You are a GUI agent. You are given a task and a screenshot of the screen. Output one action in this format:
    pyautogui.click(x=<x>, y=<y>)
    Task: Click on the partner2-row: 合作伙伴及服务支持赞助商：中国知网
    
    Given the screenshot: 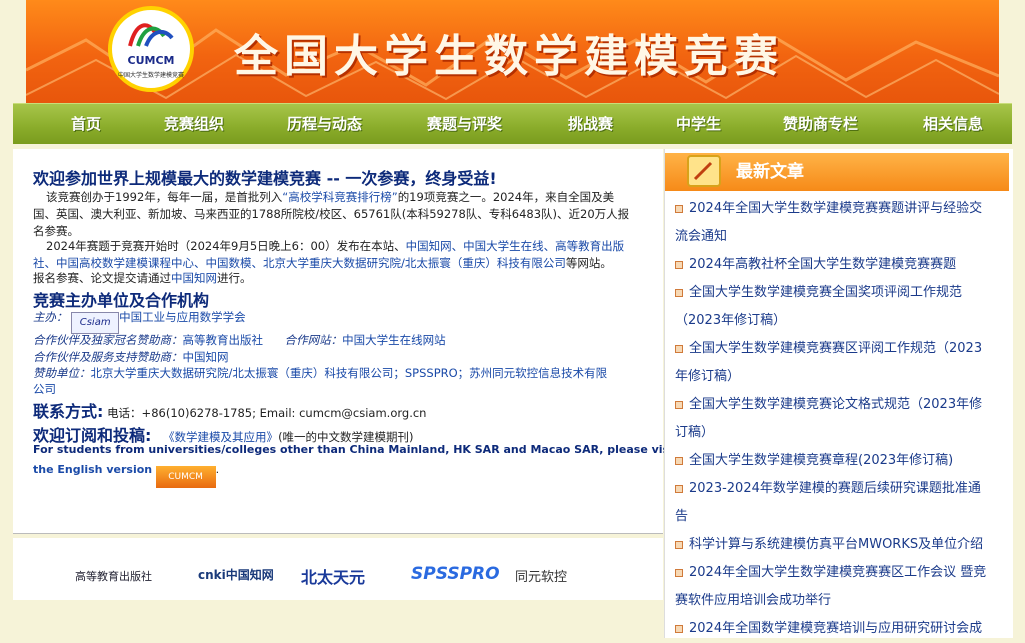 What is the action you would take?
    pyautogui.click(x=131, y=357)
    